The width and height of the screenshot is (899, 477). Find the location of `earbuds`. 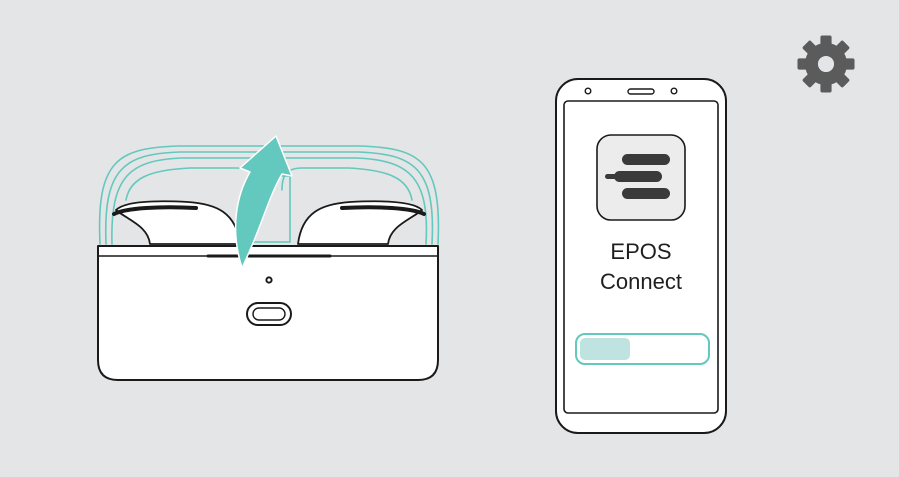

earbuds is located at coordinates (269, 222).